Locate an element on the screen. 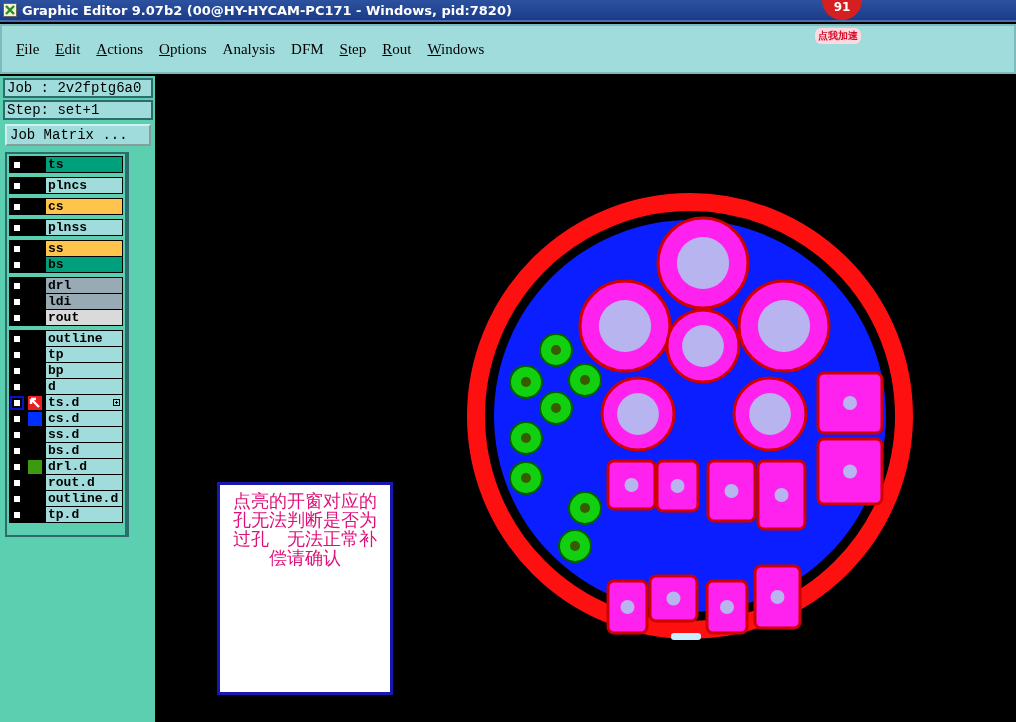 The width and height of the screenshot is (1016, 722). note-text: 点亮的开窗对应的 is located at coordinates (305, 500).